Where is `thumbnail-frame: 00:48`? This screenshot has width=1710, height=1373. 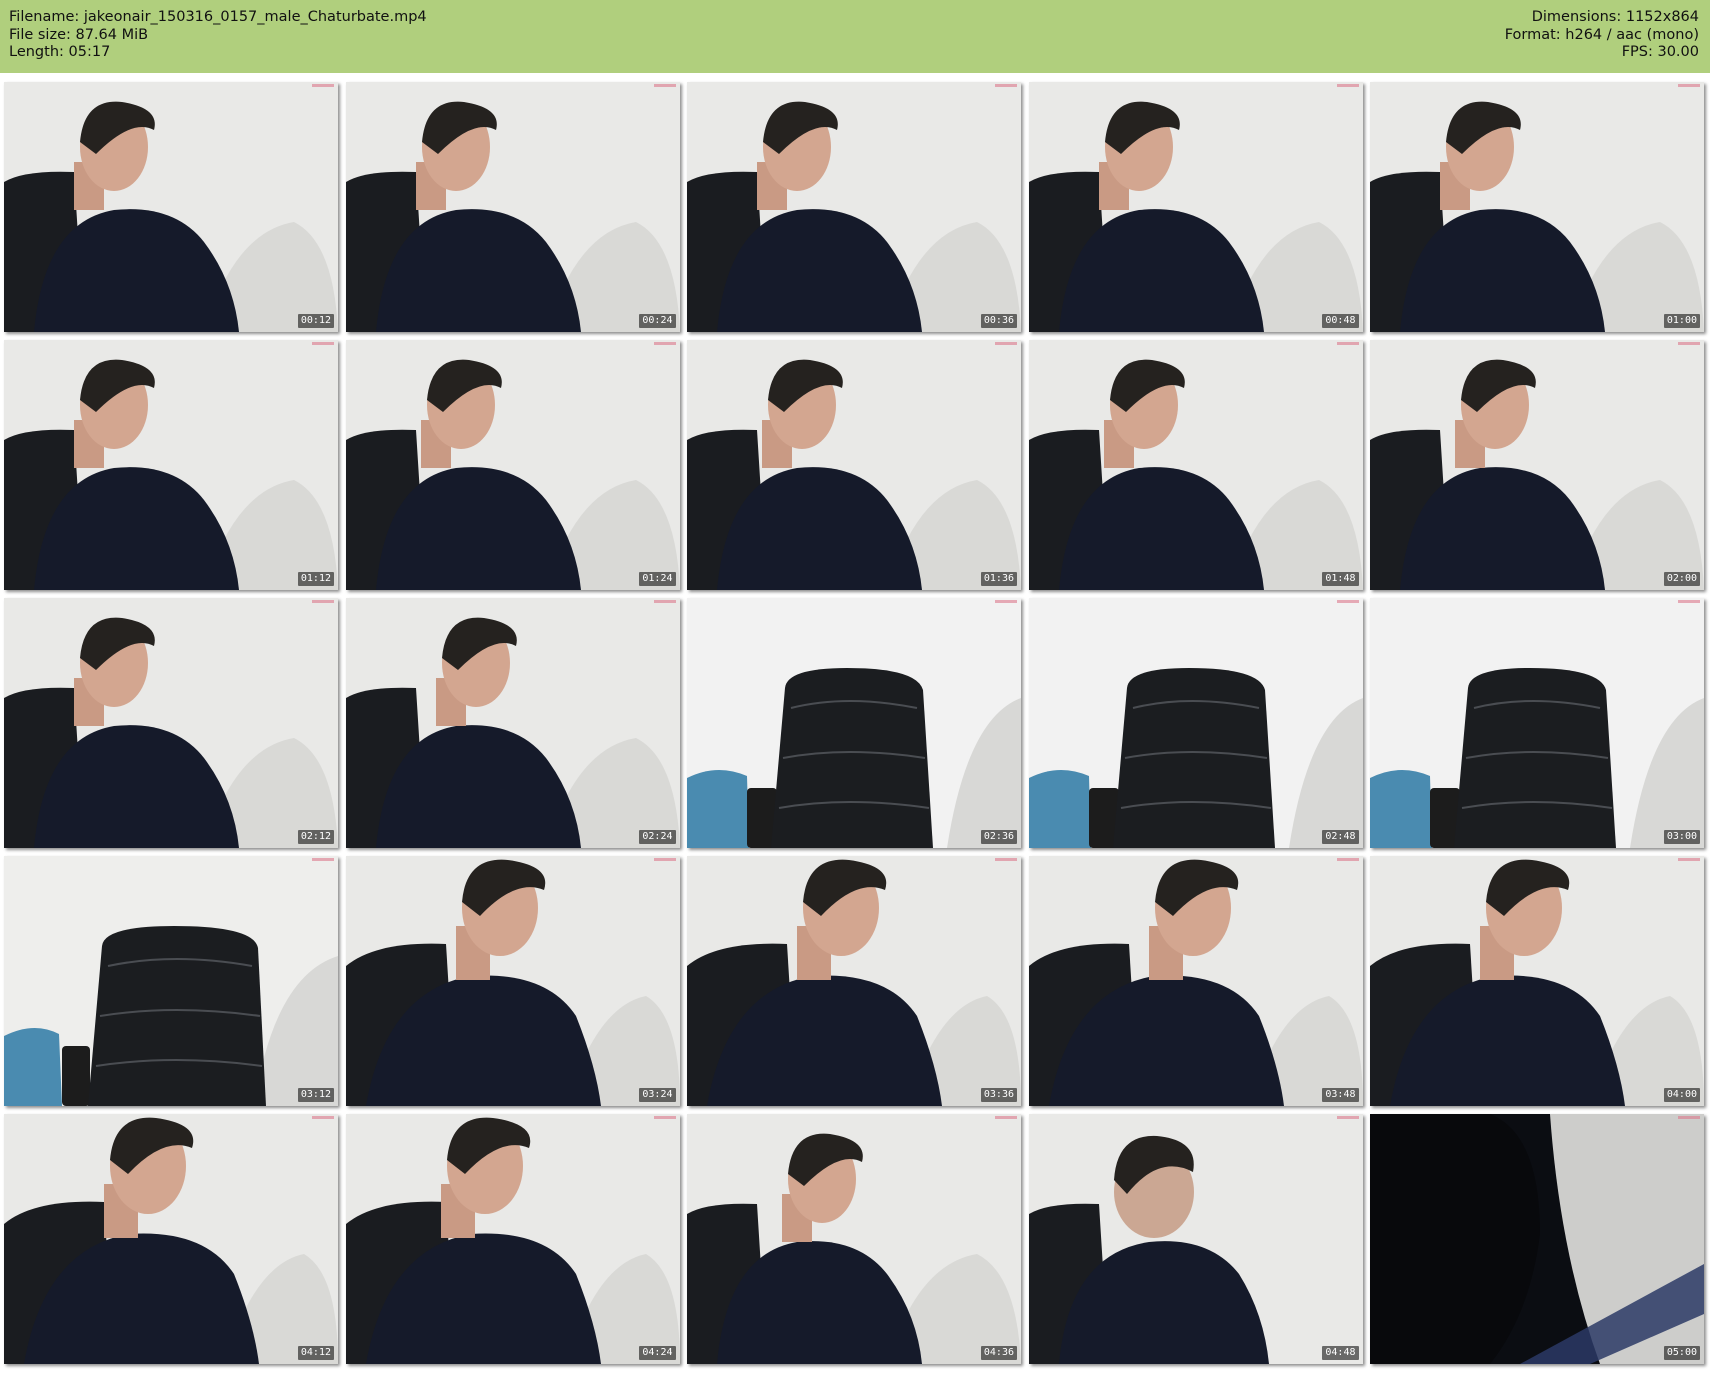
thumbnail-frame: 00:48 is located at coordinates (1195, 207).